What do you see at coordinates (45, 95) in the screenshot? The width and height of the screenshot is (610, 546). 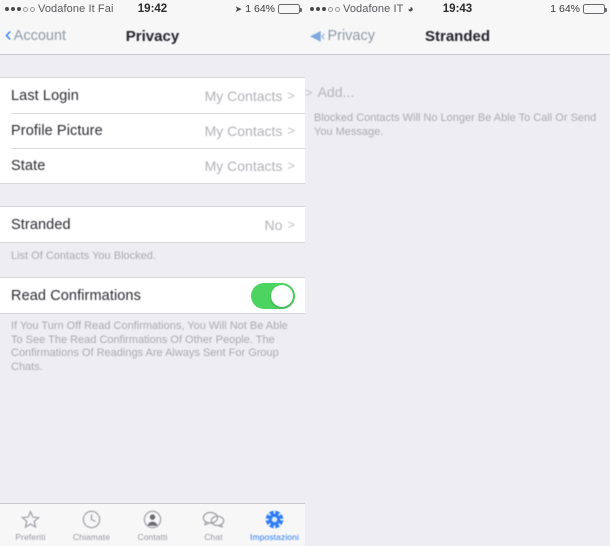 I see `row-label: Last Login` at bounding box center [45, 95].